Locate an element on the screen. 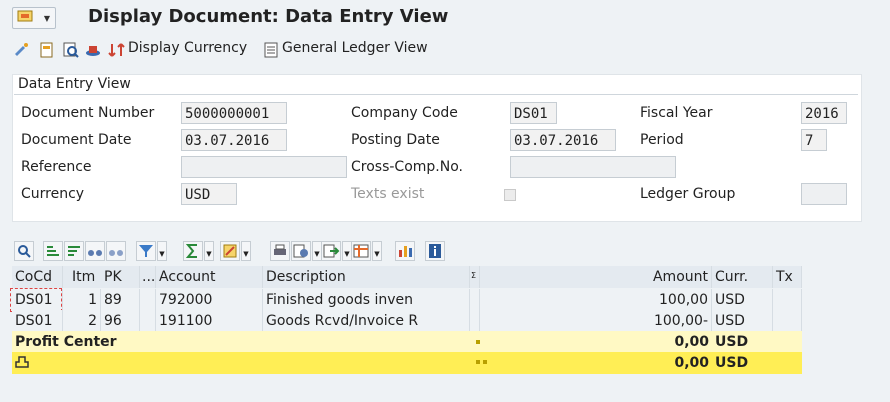  subtotal-row: Profit Center 0,00 USD is located at coordinates (407, 342).